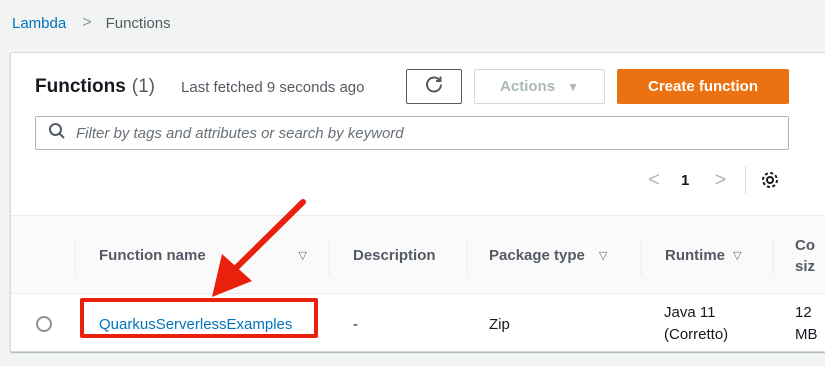 This screenshot has height=366, width=825. Describe the element at coordinates (199, 318) in the screenshot. I see `annotation-highlight-box` at that location.